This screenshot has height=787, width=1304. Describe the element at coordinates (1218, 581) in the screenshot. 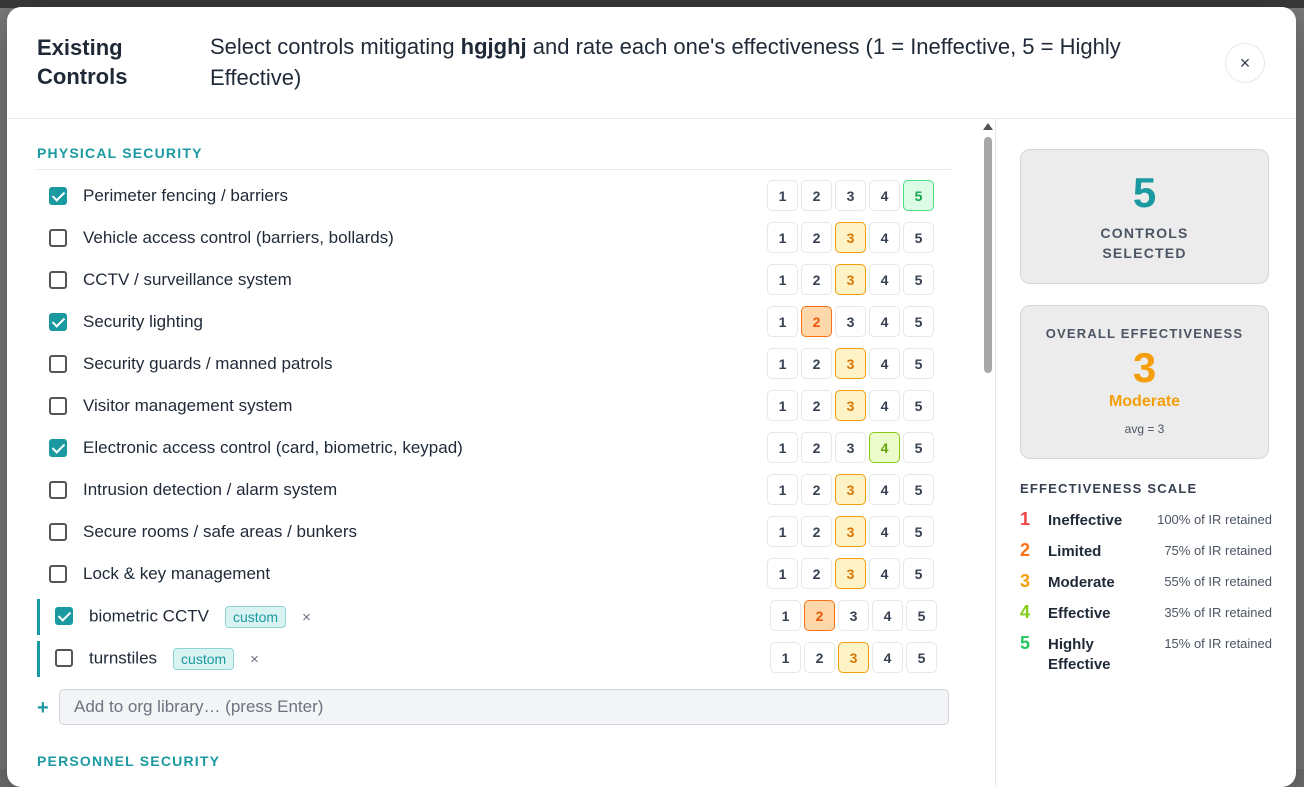

I see `scale-retained-text: 55% of IR retained` at that location.